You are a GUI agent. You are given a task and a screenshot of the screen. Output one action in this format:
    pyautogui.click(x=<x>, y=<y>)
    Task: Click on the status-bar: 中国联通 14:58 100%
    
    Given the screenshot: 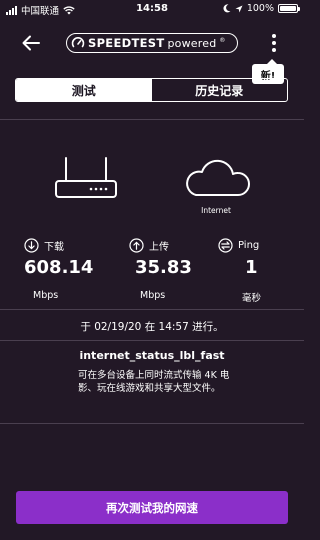 What is the action you would take?
    pyautogui.click(x=152, y=10)
    